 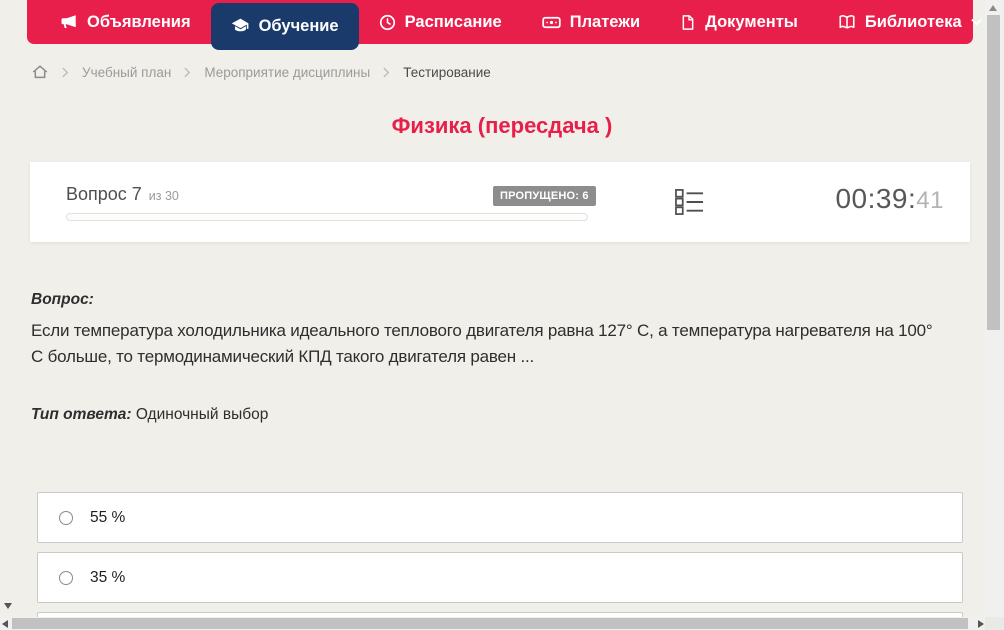 What do you see at coordinates (993, 172) in the screenshot?
I see `vertical-scrollbar-thumb` at bounding box center [993, 172].